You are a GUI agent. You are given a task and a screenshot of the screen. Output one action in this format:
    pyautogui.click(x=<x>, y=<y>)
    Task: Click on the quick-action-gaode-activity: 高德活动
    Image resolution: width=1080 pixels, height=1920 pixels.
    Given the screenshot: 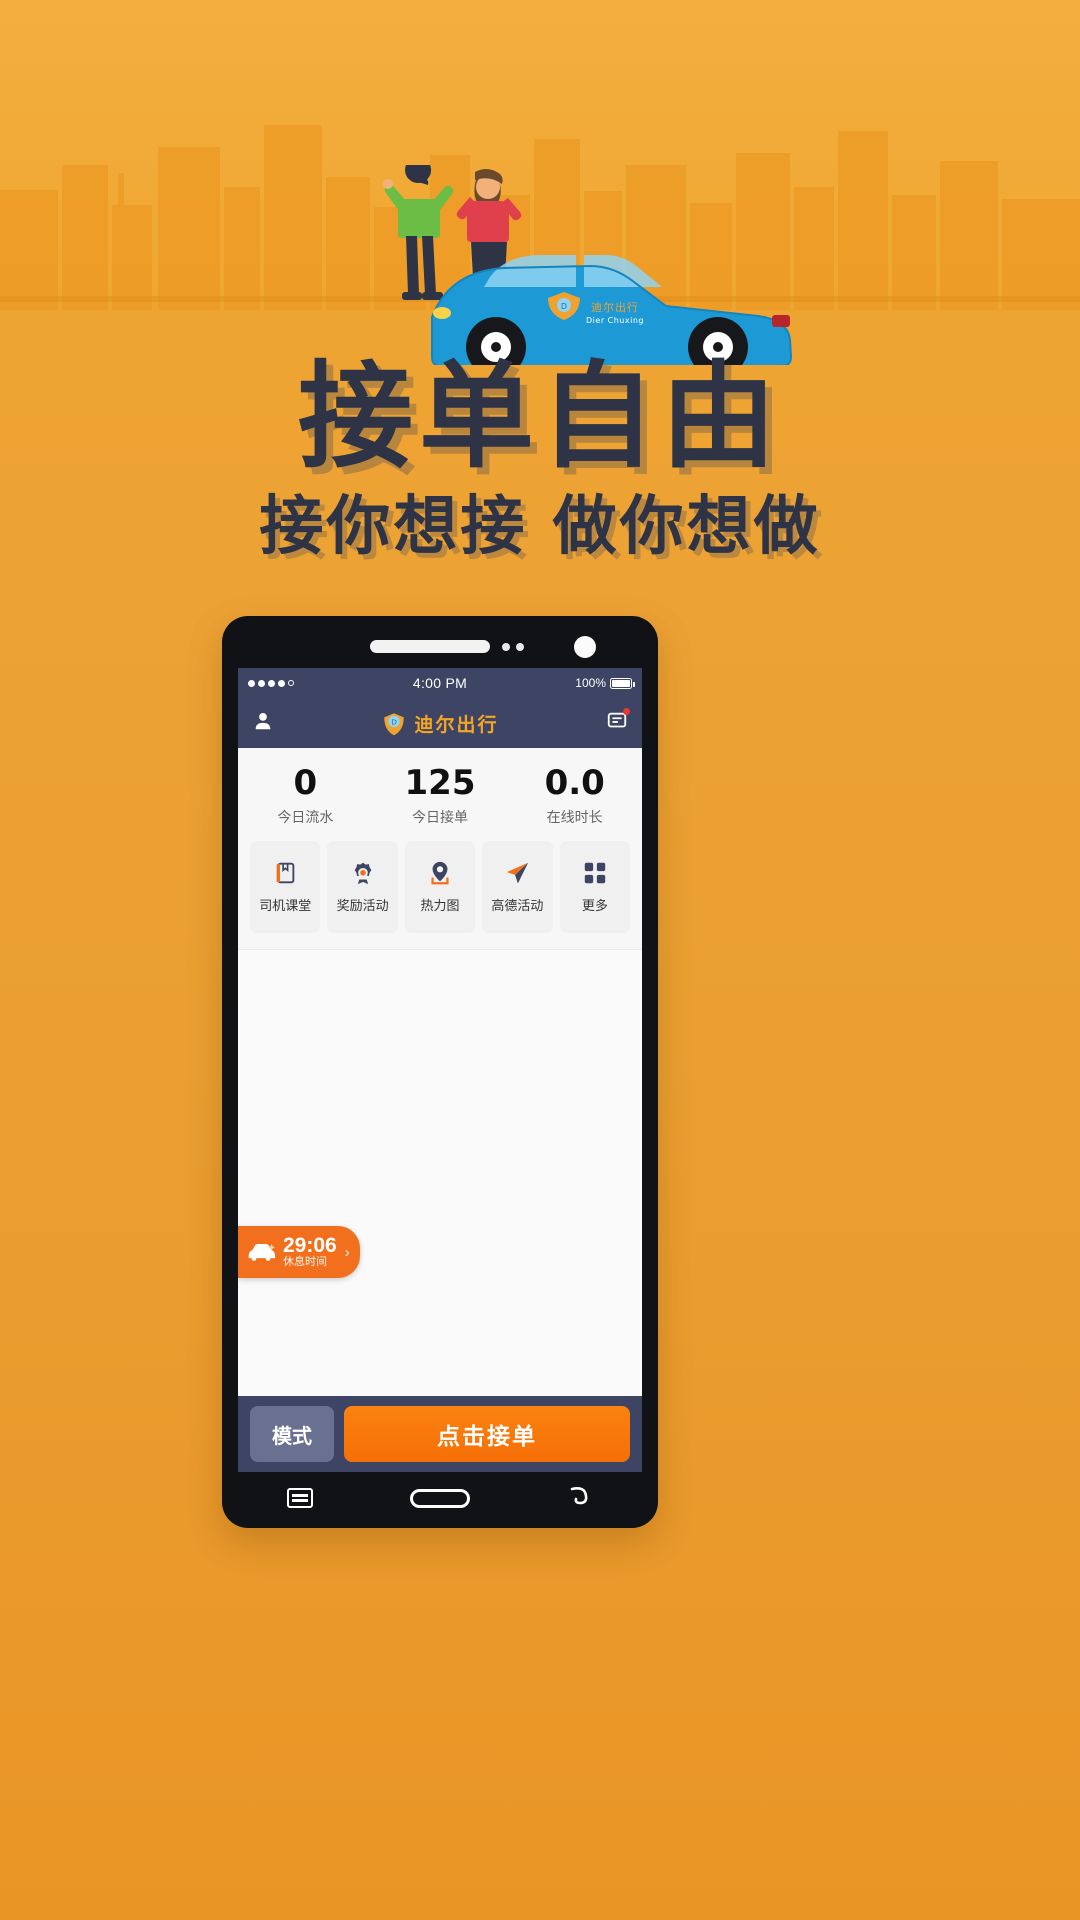 What is the action you would take?
    pyautogui.click(x=517, y=886)
    